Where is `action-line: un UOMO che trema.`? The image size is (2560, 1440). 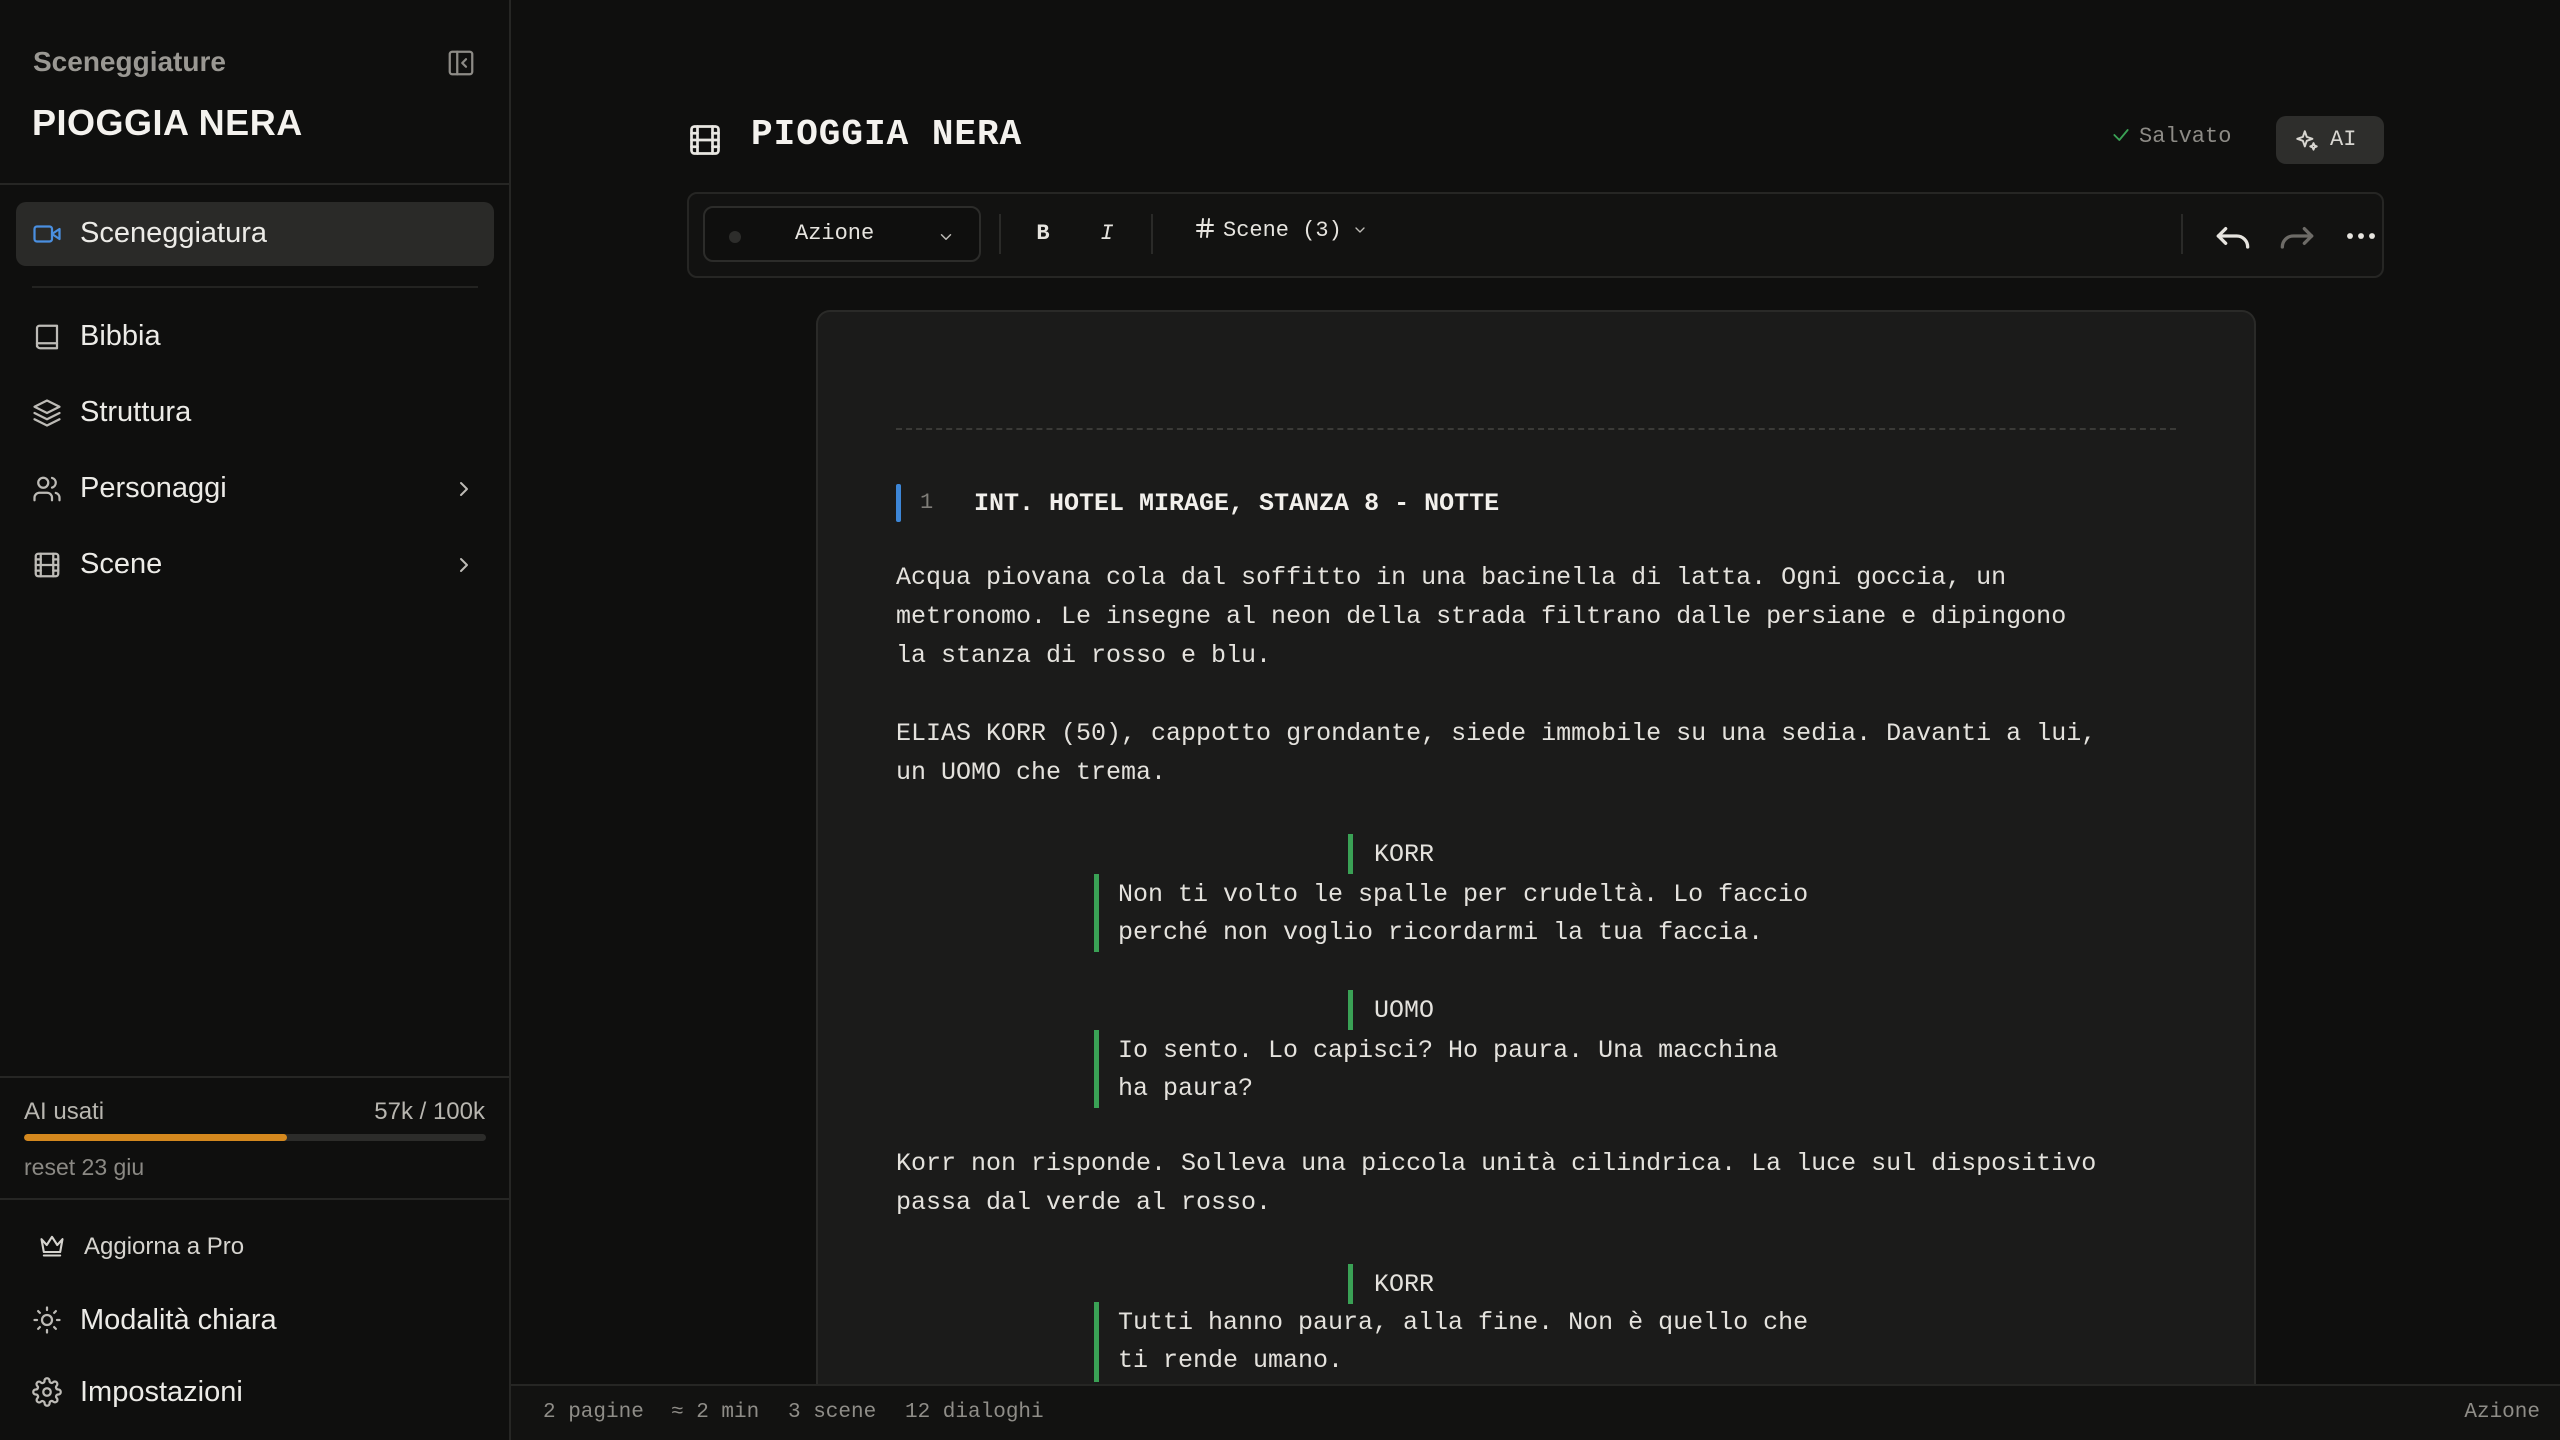
action-line: un UOMO che trema. is located at coordinates (1031, 772).